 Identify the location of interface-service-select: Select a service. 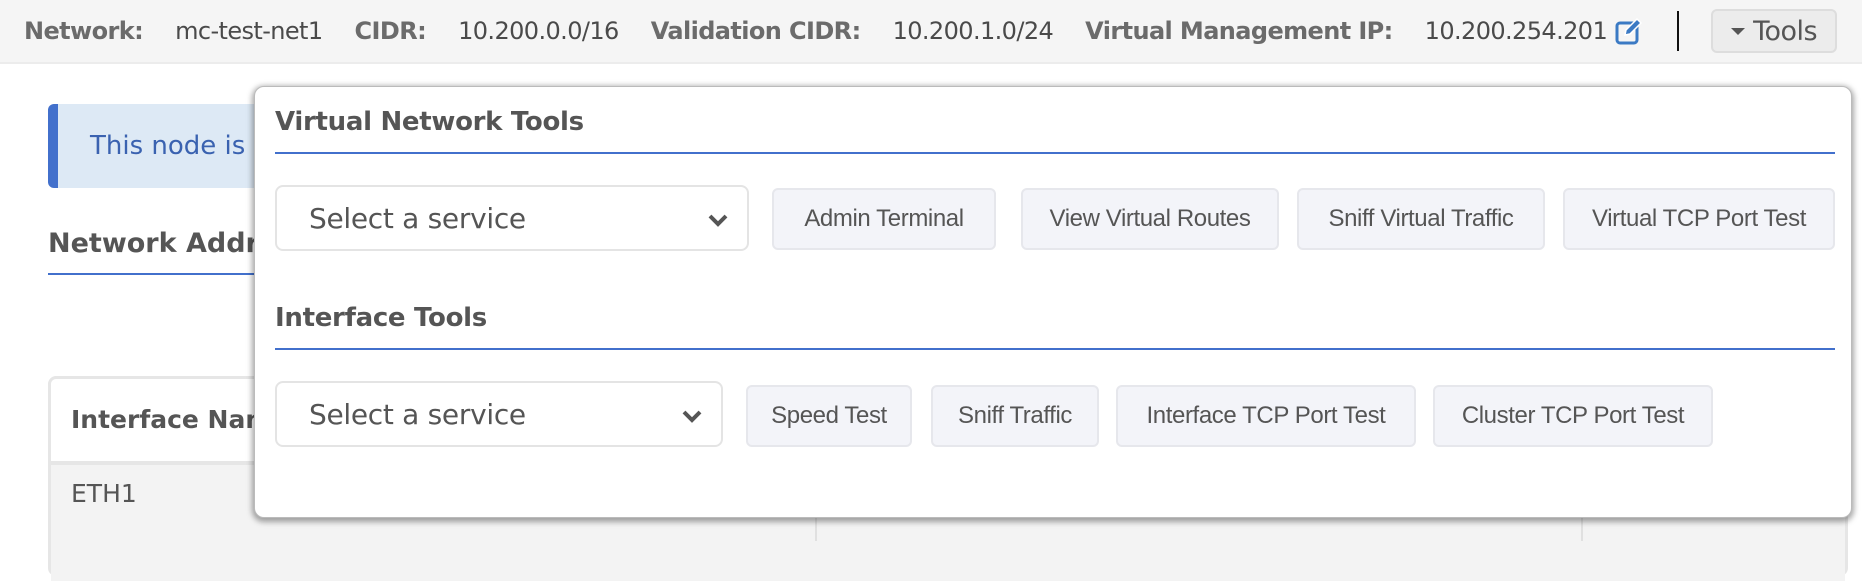
(499, 414).